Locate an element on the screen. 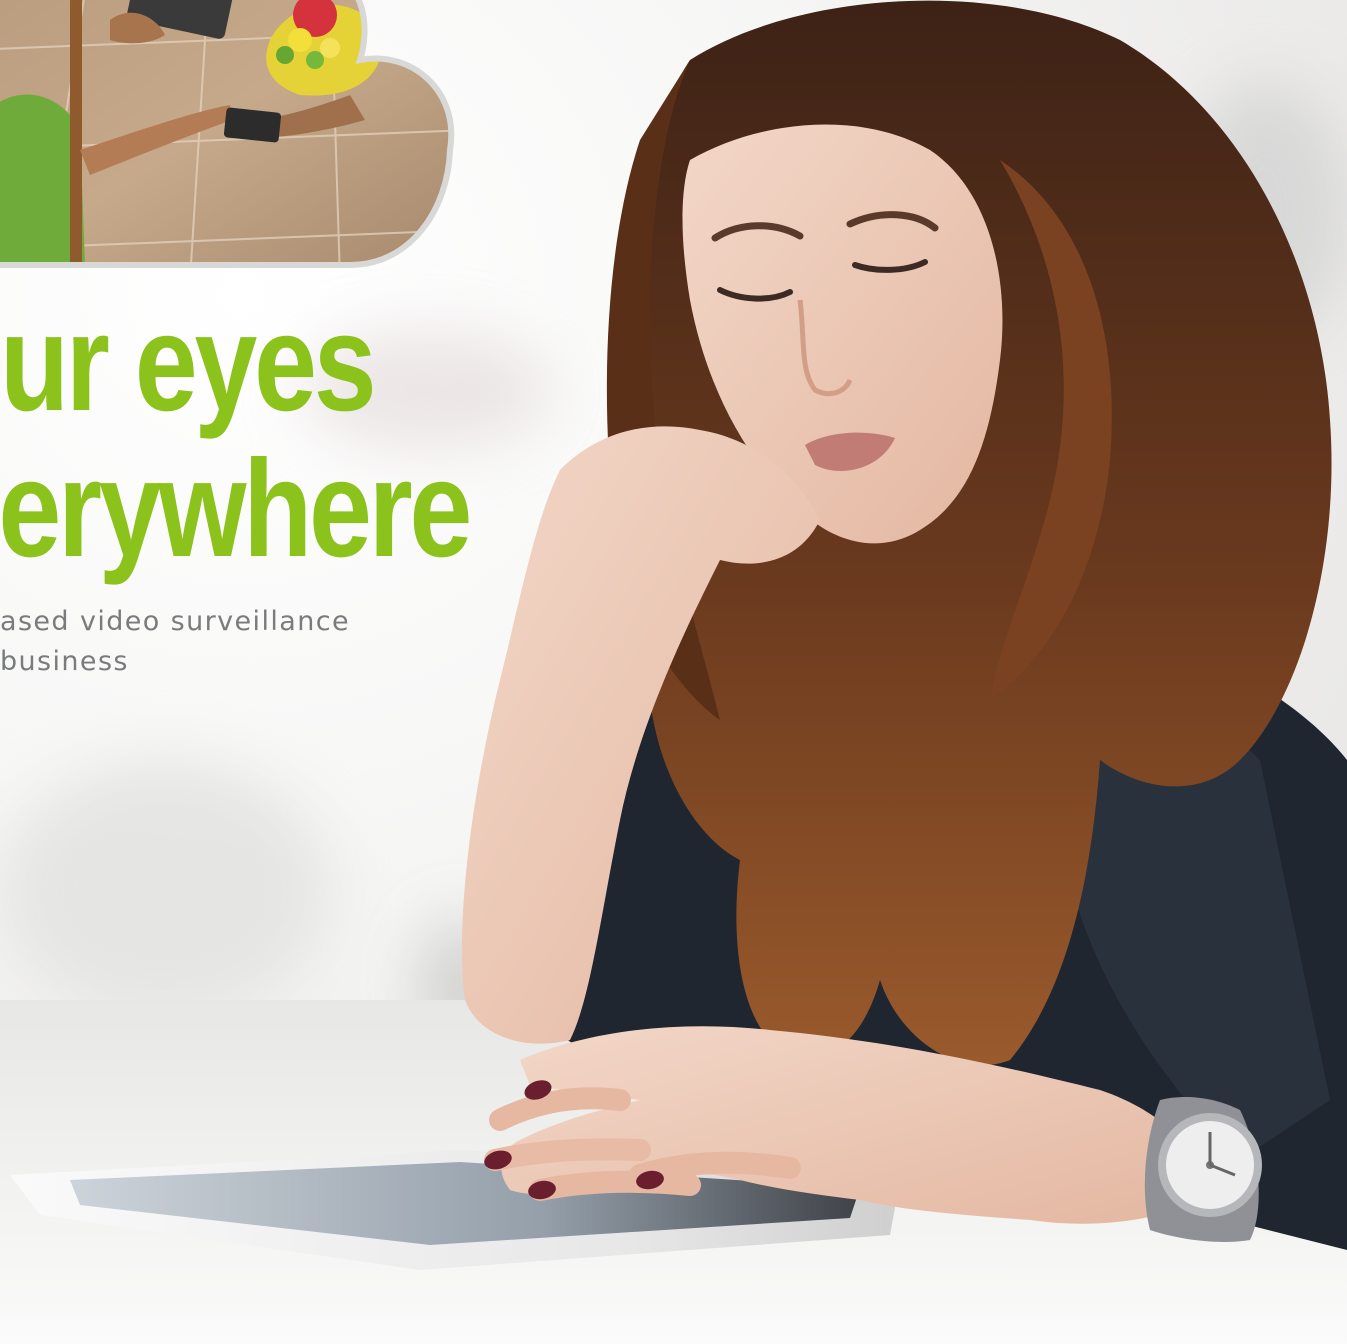 The width and height of the screenshot is (1347, 1344). headline: ur eyes erywhere is located at coordinates (236, 436).